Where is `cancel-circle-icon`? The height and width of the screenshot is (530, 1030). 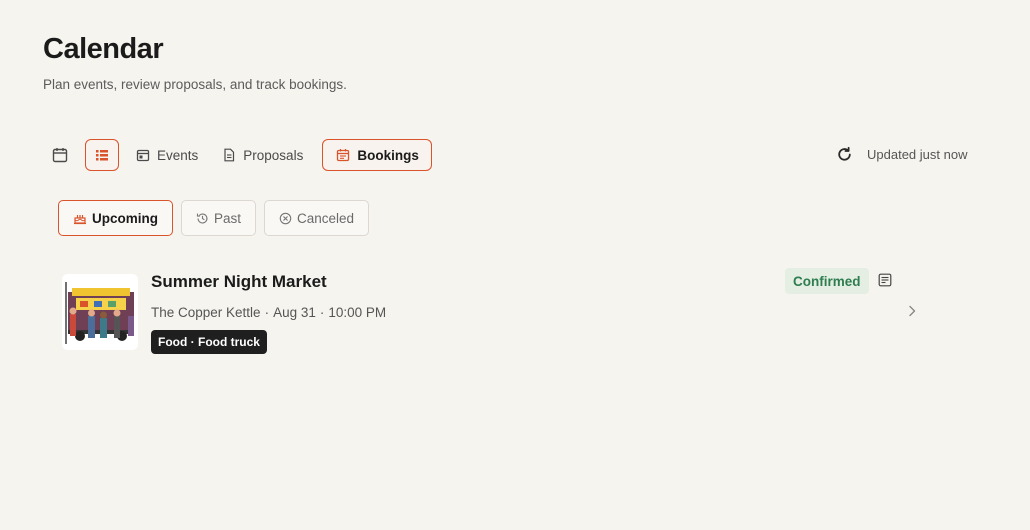 cancel-circle-icon is located at coordinates (285, 218).